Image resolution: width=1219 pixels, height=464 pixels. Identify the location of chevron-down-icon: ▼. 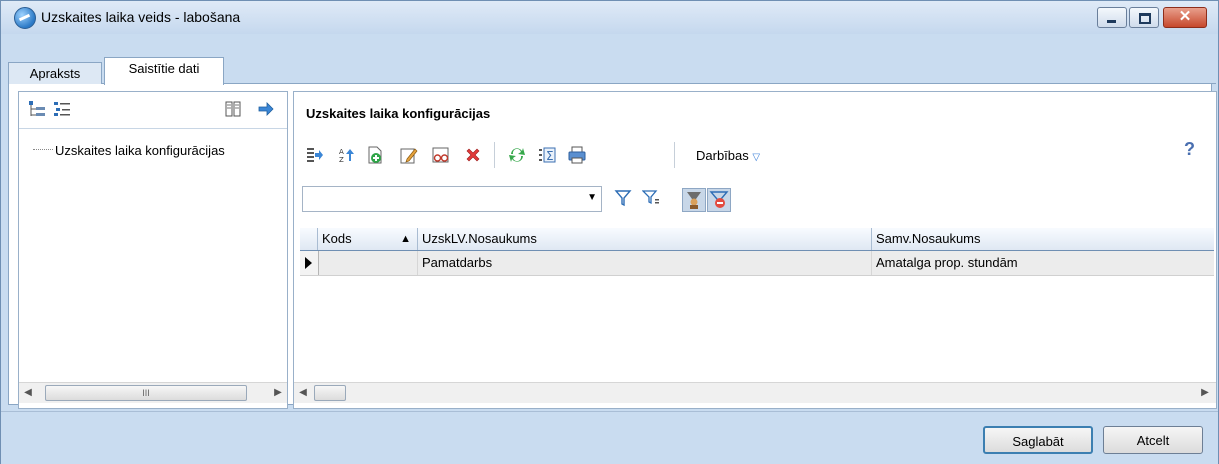
(592, 197).